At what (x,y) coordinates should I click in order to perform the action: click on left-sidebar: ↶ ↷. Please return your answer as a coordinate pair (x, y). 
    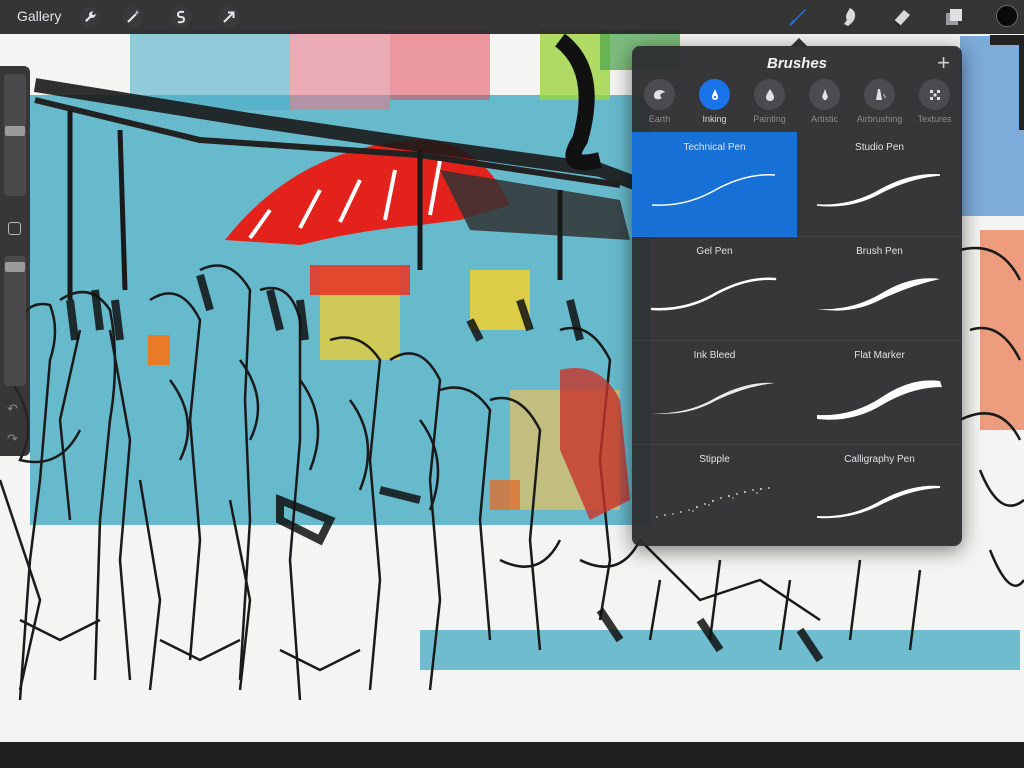
    Looking at the image, I should click on (15, 261).